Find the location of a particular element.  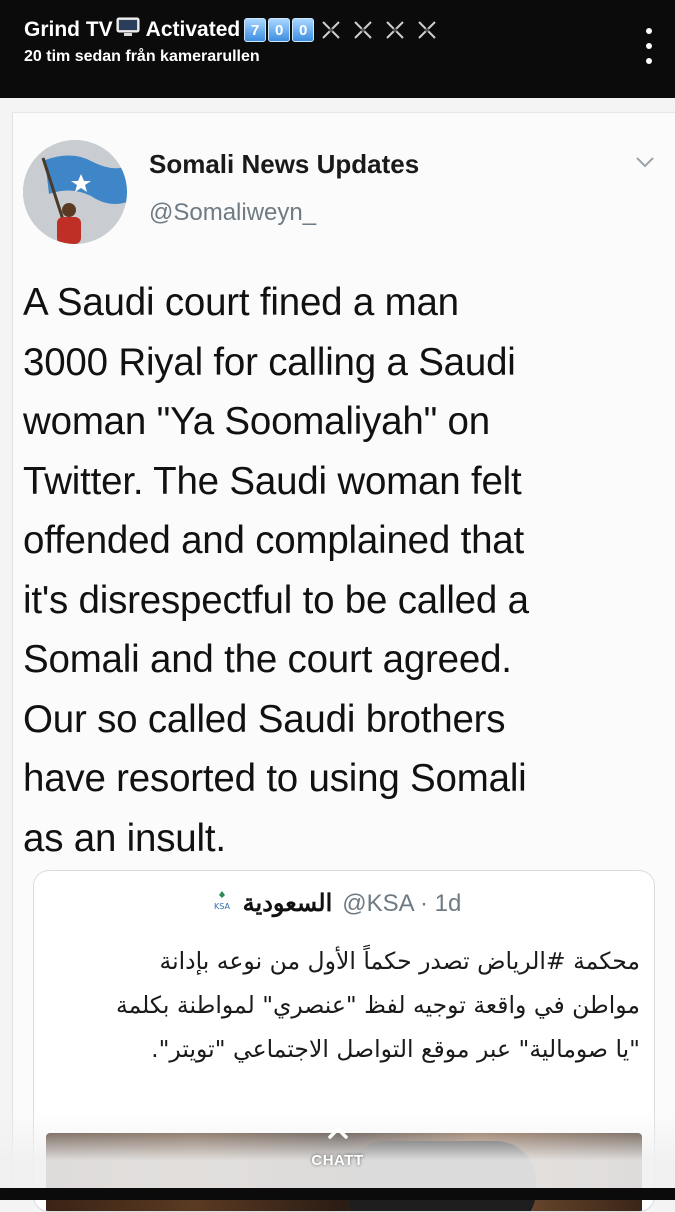

tweet-line: 3000 Riyal for calling a Saudi is located at coordinates (269, 362).